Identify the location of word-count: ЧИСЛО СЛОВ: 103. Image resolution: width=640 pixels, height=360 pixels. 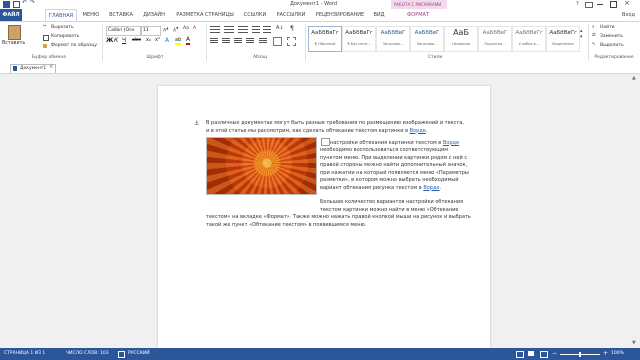
(87, 354).